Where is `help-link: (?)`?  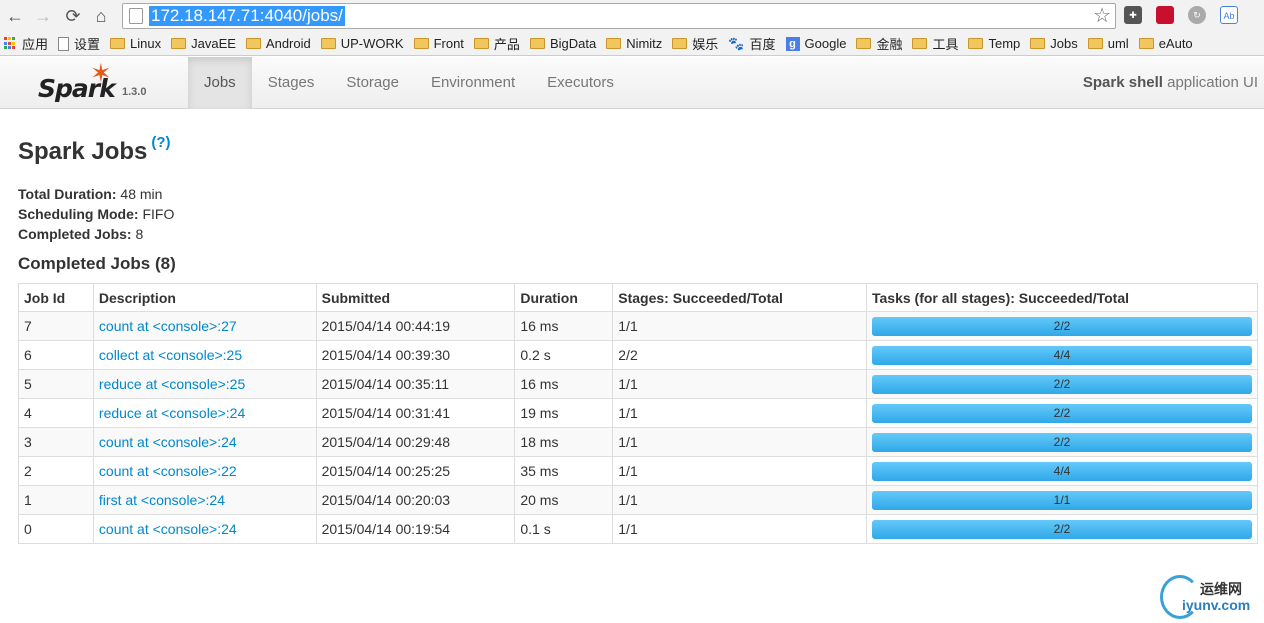
help-link: (?) is located at coordinates (160, 142).